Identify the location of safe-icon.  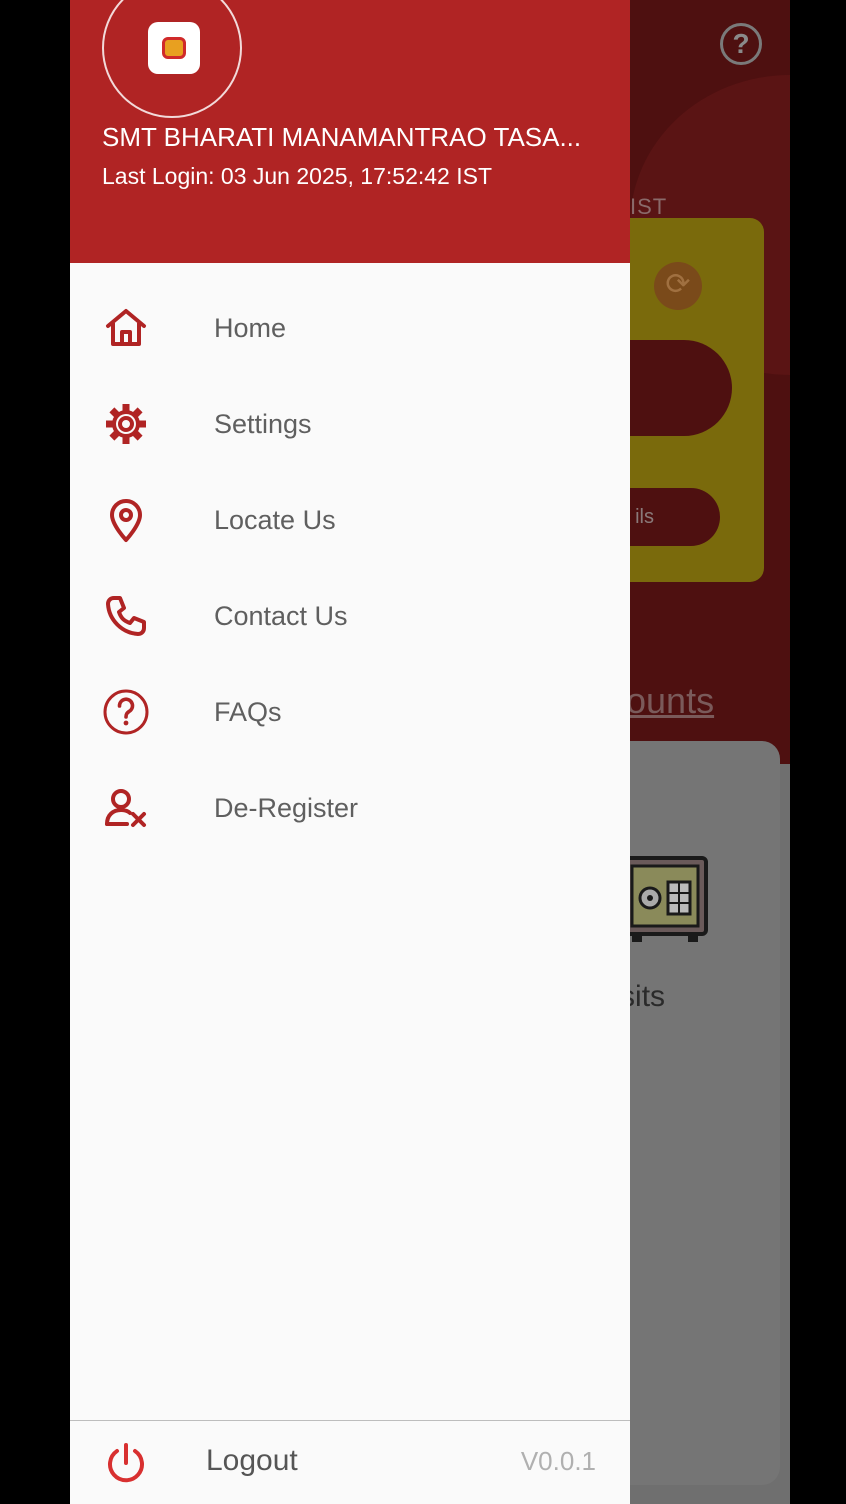
(665, 899).